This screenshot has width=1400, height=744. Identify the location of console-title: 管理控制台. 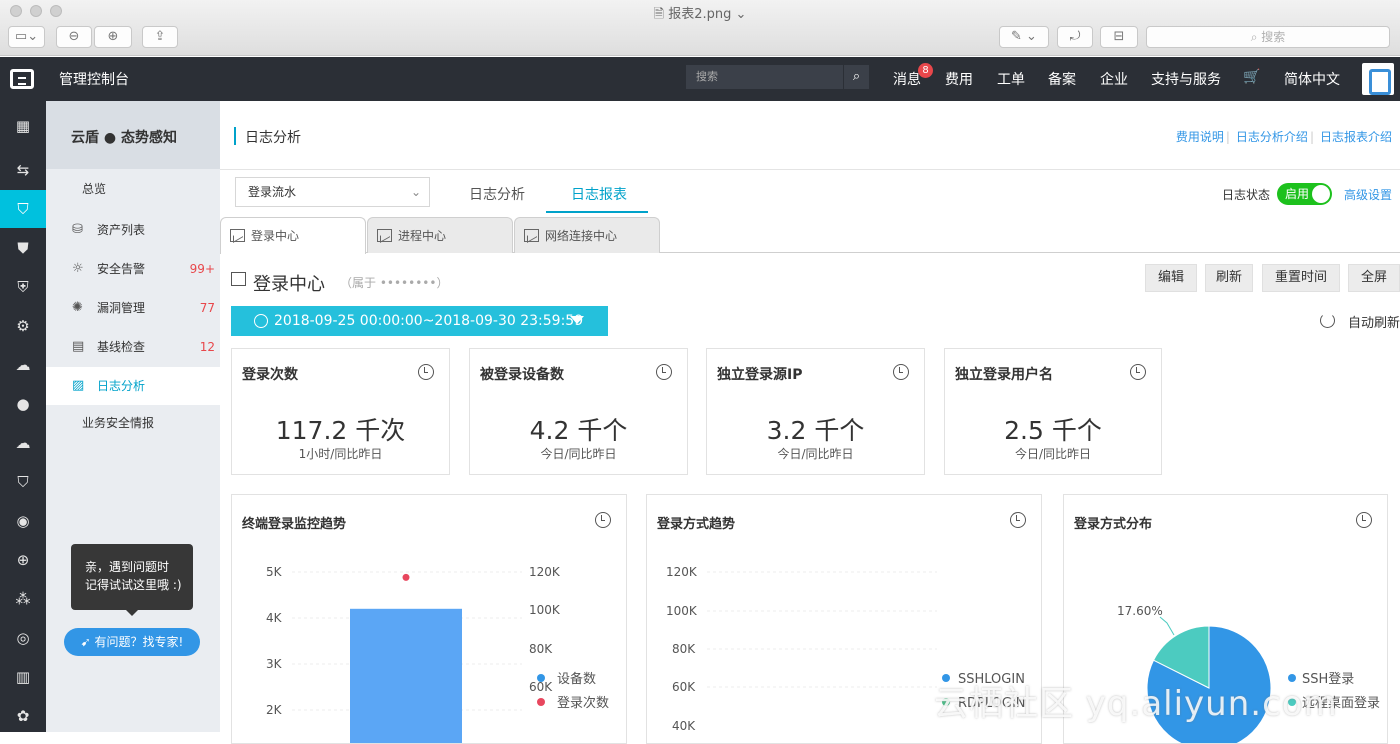
(94, 79).